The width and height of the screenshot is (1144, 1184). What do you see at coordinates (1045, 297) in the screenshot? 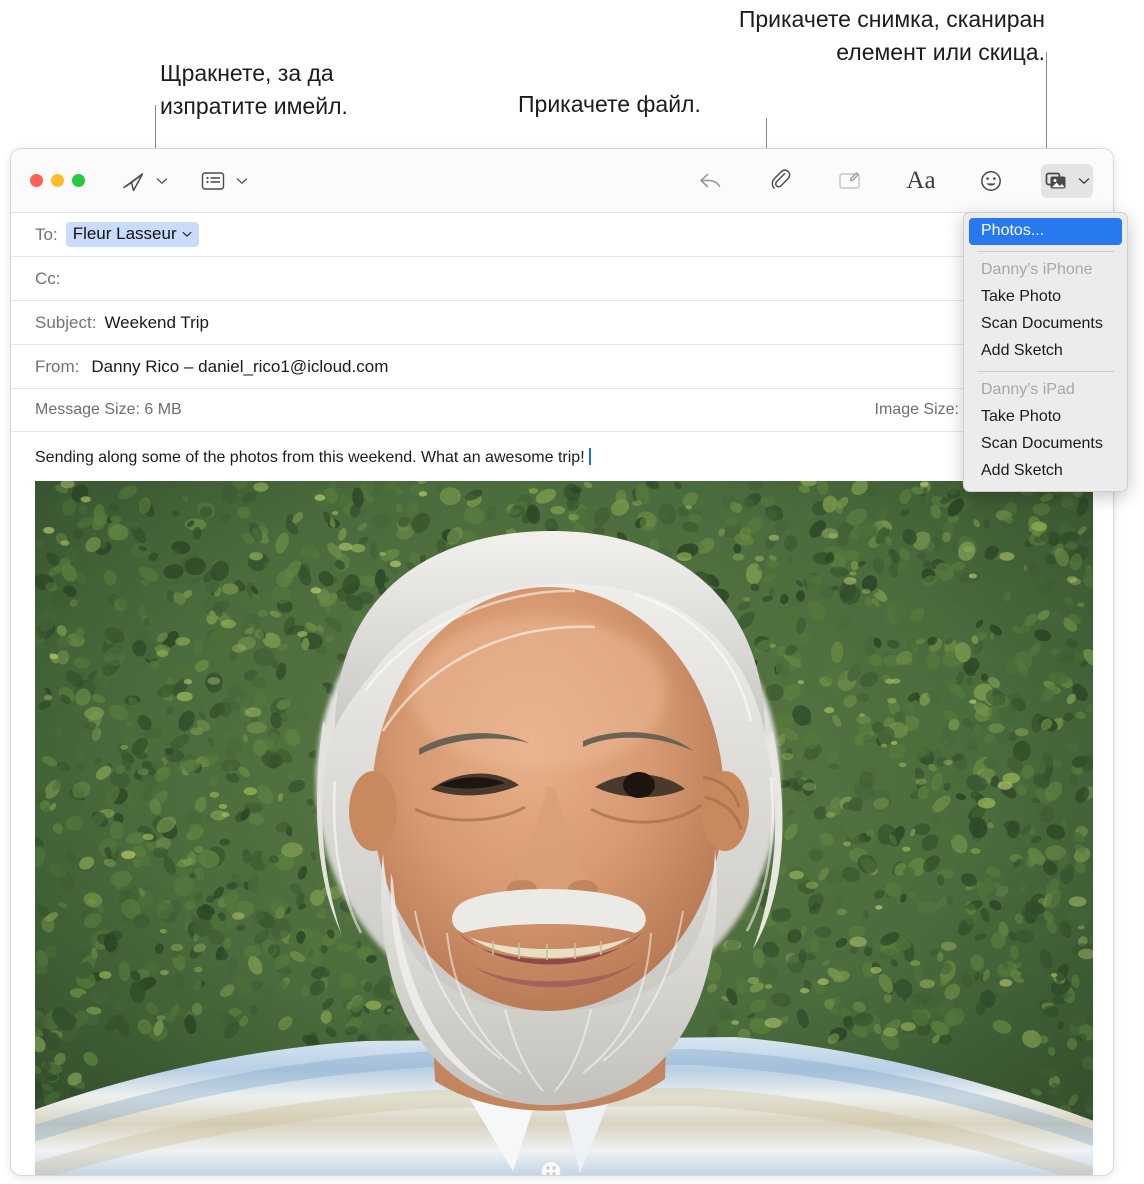
I see `menu-item-iphone-take-photo: Take Photo` at bounding box center [1045, 297].